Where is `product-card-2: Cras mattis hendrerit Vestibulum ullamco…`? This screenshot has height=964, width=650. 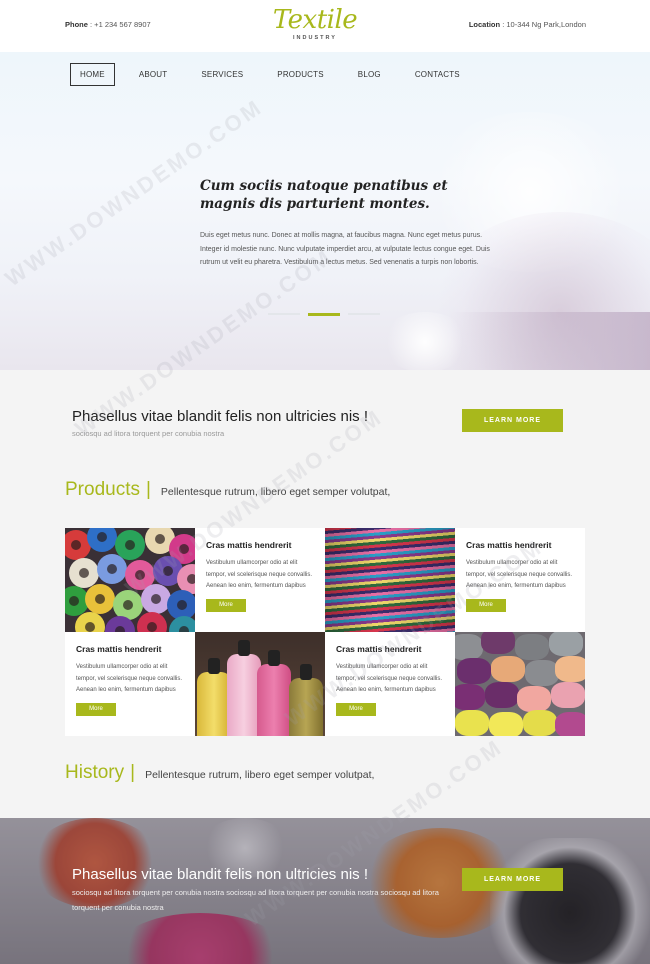 product-card-2: Cras mattis hendrerit Vestibulum ullamco… is located at coordinates (520, 580).